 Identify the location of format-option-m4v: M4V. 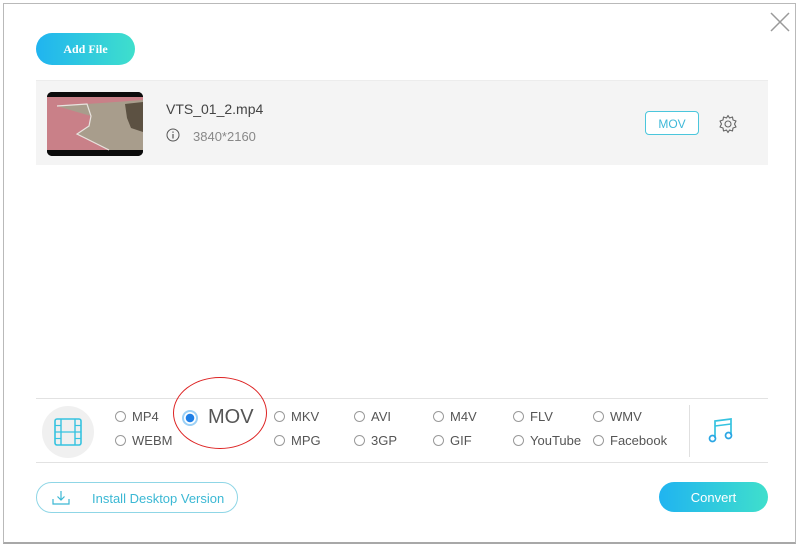
(455, 416).